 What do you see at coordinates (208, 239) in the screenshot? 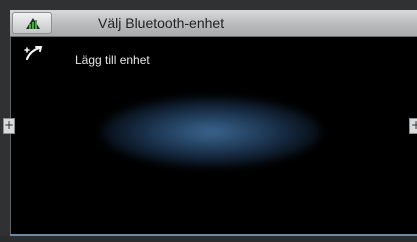
I see `bottom-frame` at bounding box center [208, 239].